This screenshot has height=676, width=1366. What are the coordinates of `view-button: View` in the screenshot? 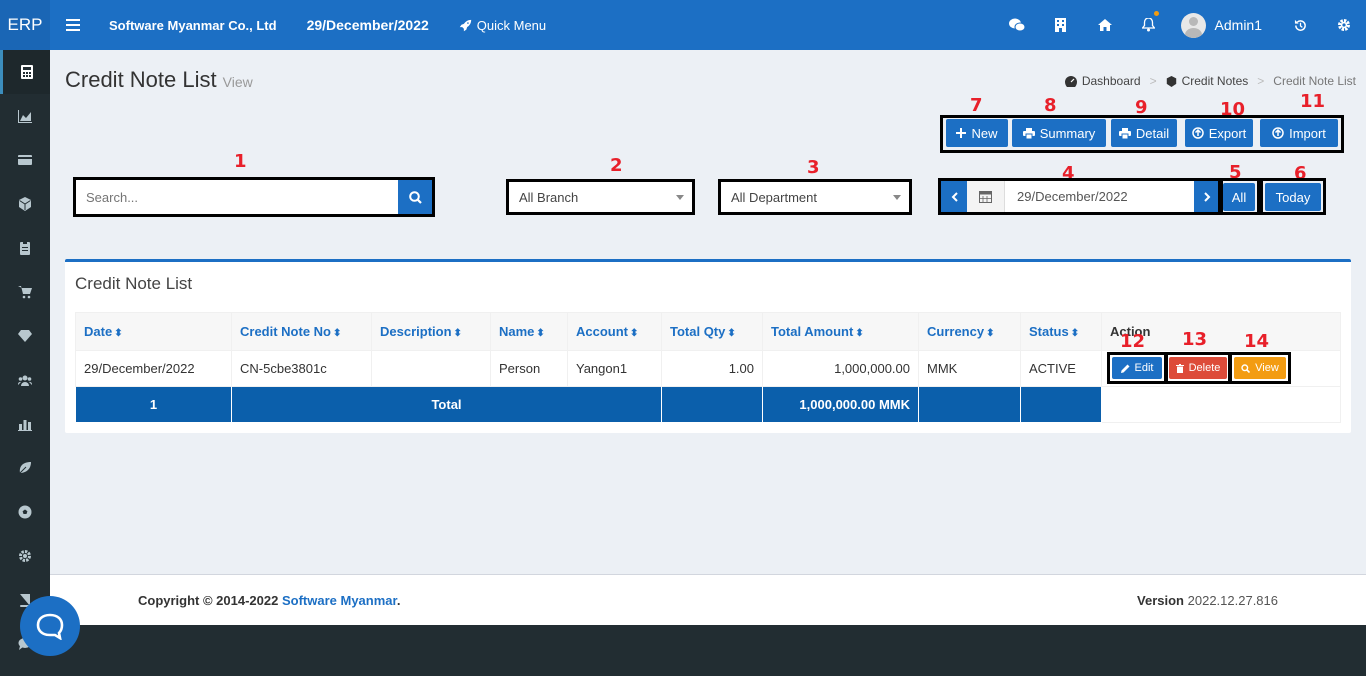 It's located at (1260, 368).